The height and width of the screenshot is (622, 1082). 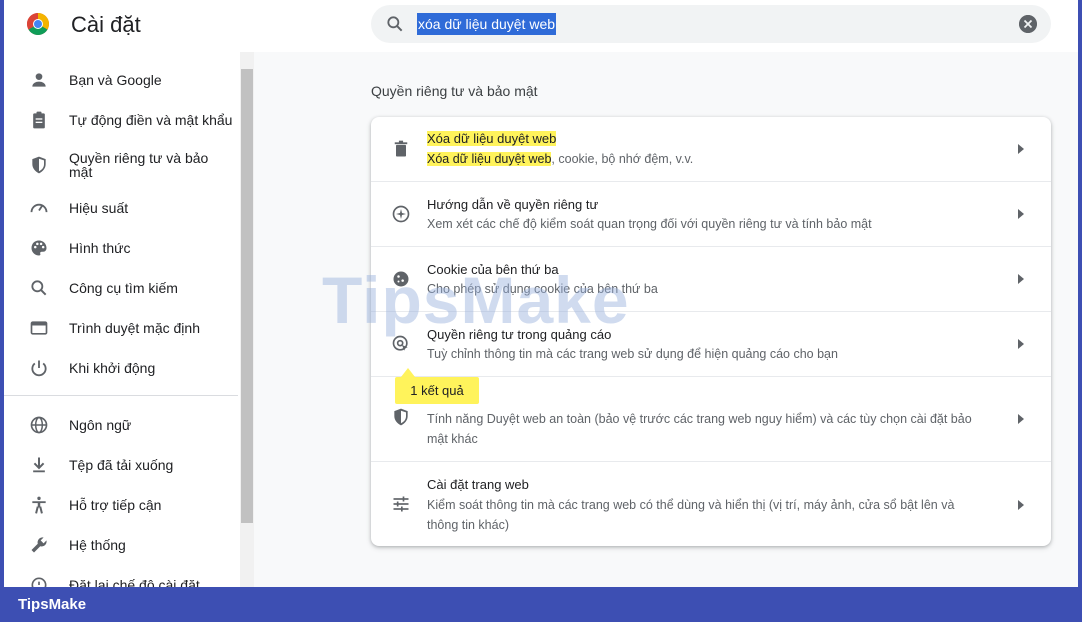 I want to click on sidebar-item-performance: Hiệu suất, so click(x=122, y=208).